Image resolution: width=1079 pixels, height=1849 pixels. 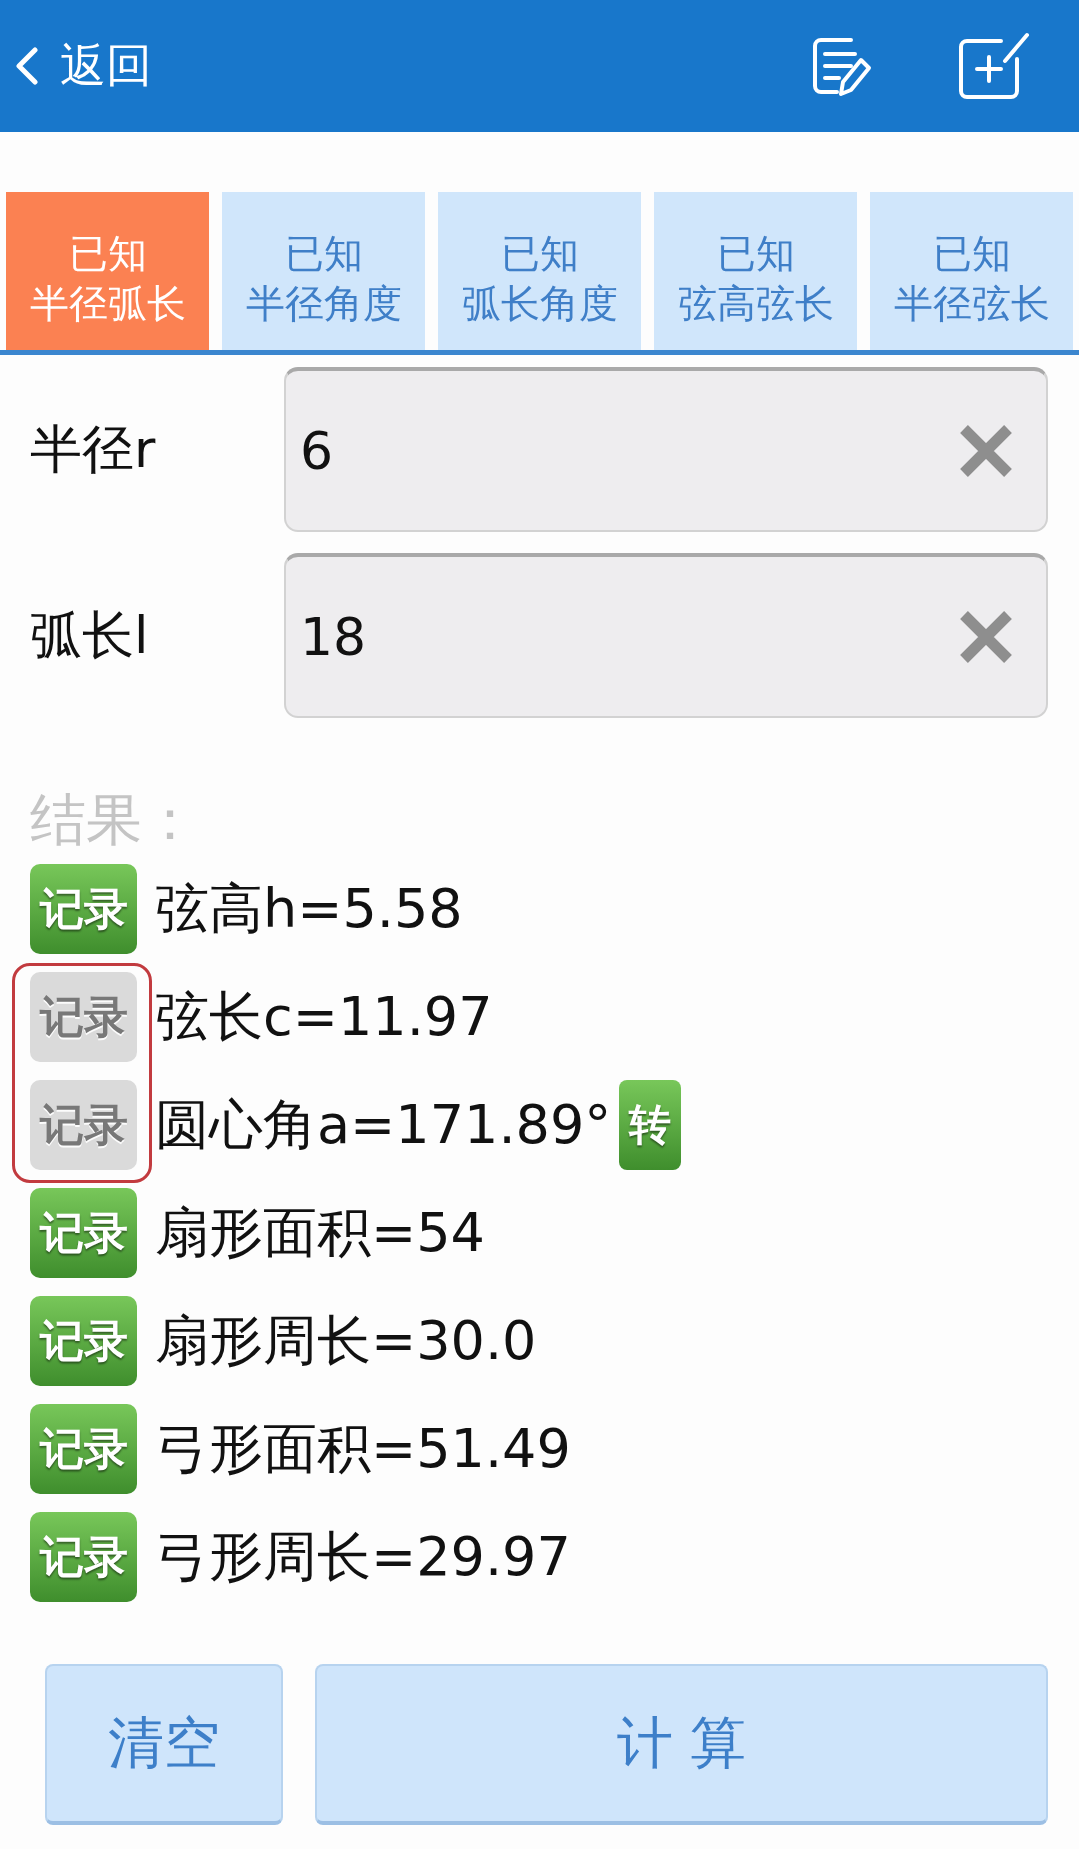 What do you see at coordinates (324, 1016) in the screenshot?
I see `result-text: 弦长c=11.97` at bounding box center [324, 1016].